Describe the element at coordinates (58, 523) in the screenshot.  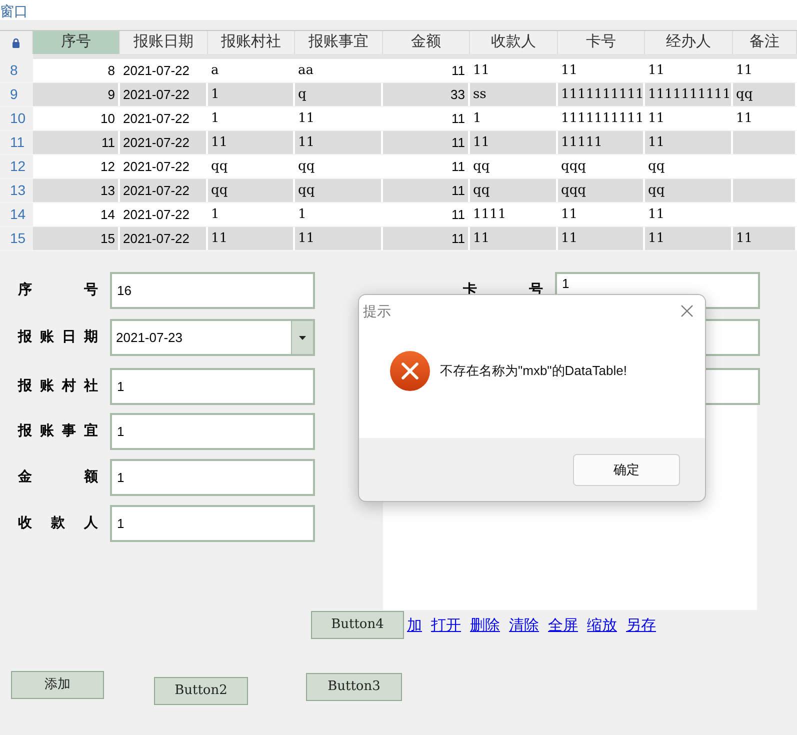
I see `field-label: 收款人` at that location.